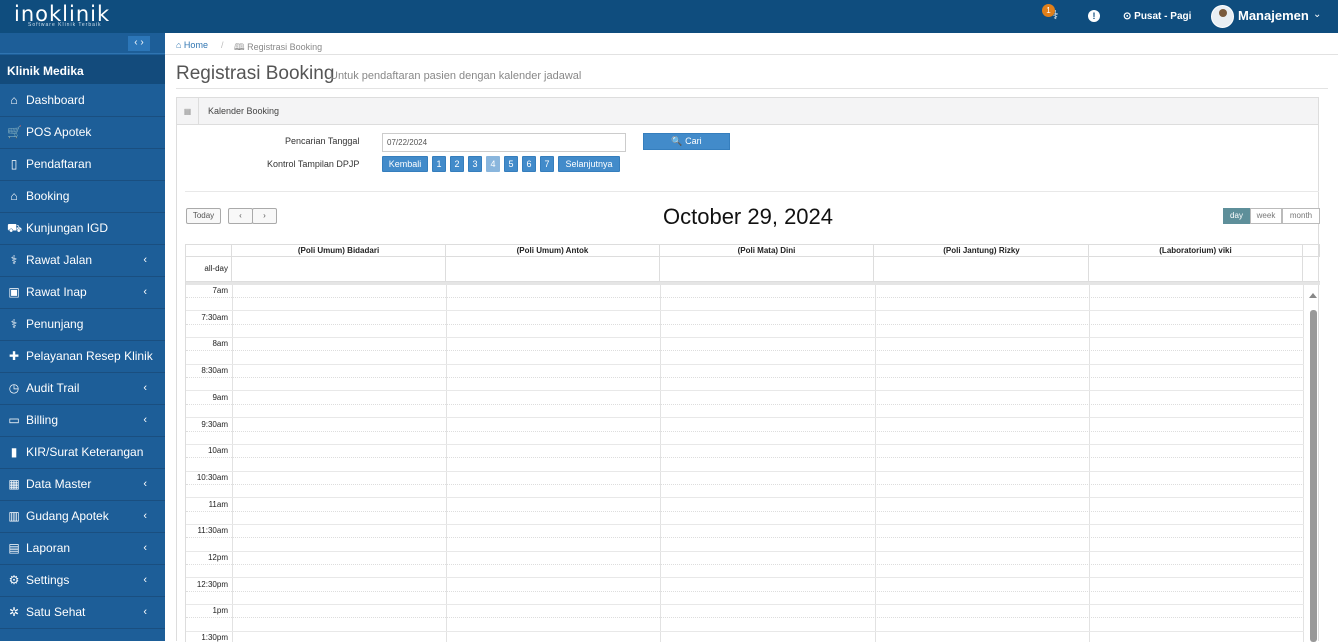 This screenshot has height=642, width=1338. What do you see at coordinates (203, 216) in the screenshot?
I see `today-button: Today` at bounding box center [203, 216].